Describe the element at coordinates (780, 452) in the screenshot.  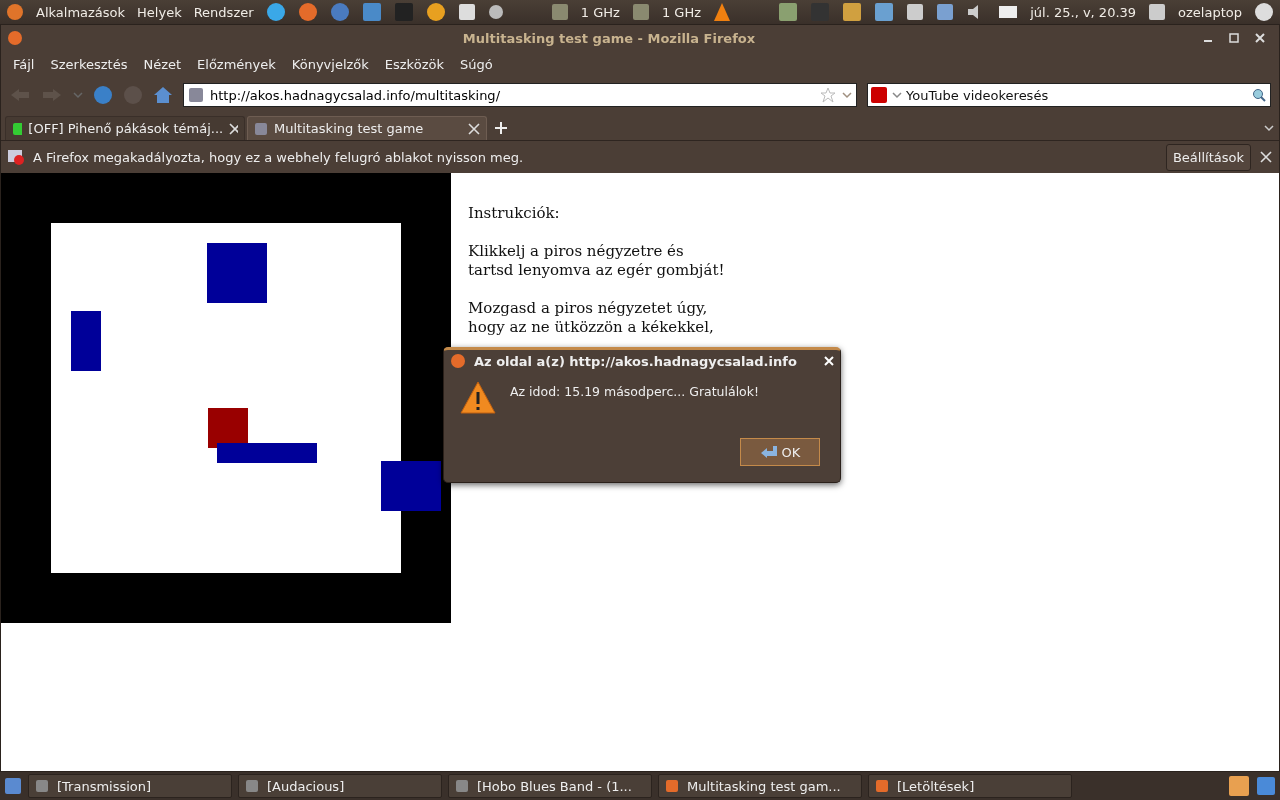
I see `ok-button: OK` at that location.